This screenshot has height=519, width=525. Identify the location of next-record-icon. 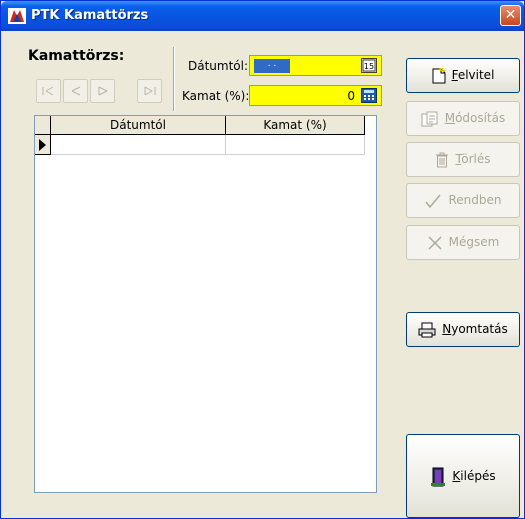
(103, 91).